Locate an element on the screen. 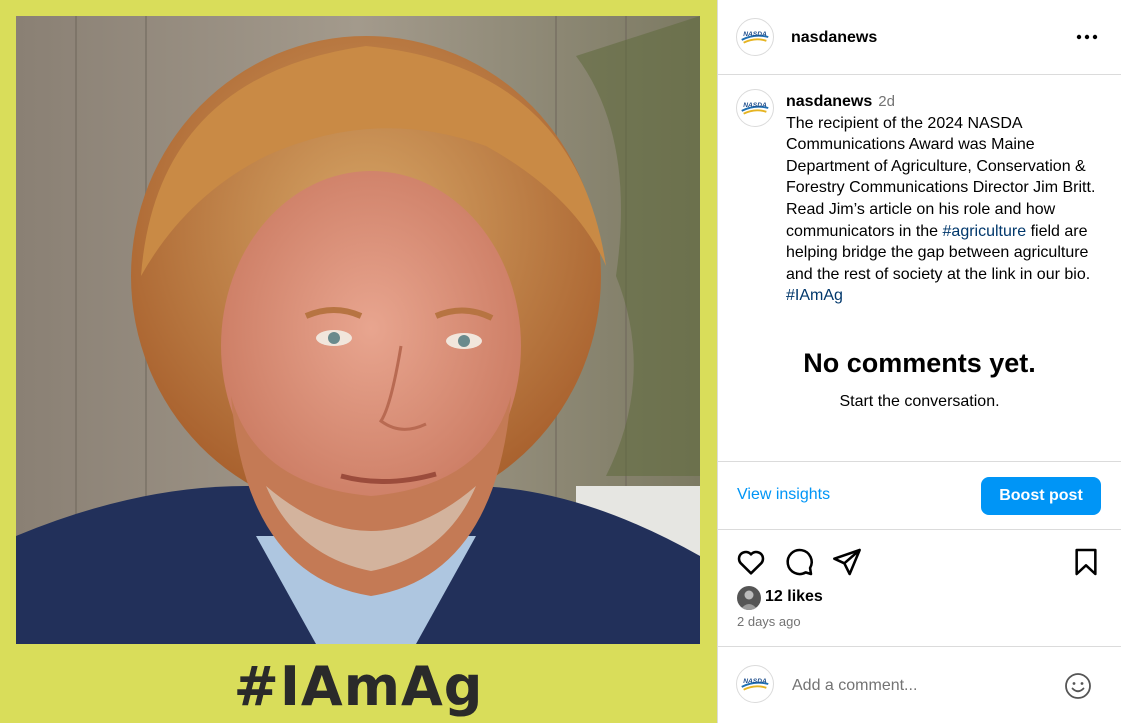 This screenshot has height=723, width=1121. send-icon is located at coordinates (847, 562).